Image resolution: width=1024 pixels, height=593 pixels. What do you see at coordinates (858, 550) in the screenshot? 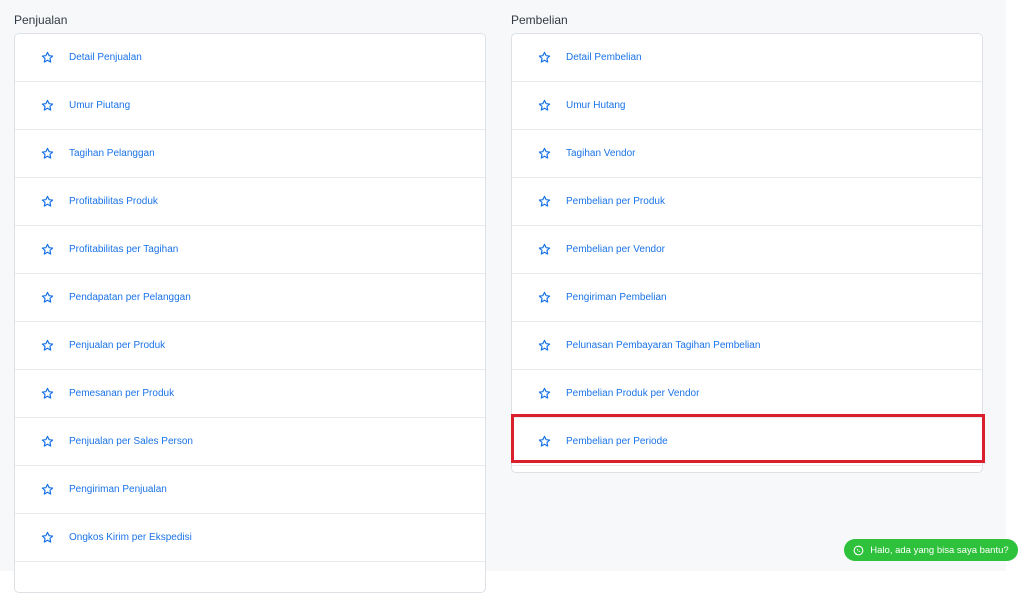
I see `whatsapp-icon` at bounding box center [858, 550].